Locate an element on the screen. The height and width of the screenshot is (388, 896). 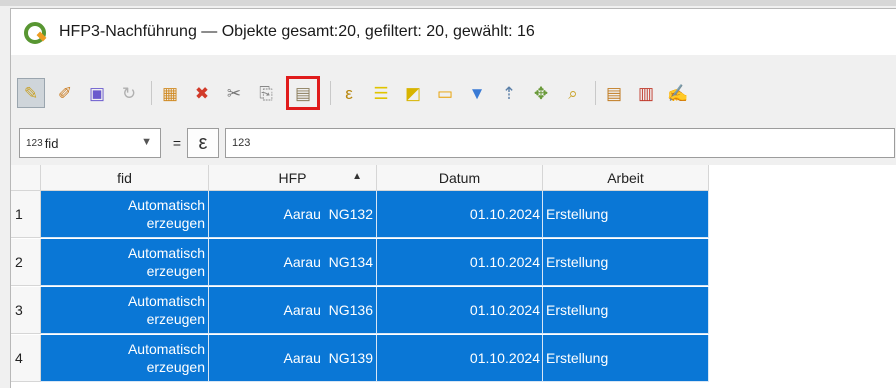
paste-icon: ▤ is located at coordinates (303, 93).